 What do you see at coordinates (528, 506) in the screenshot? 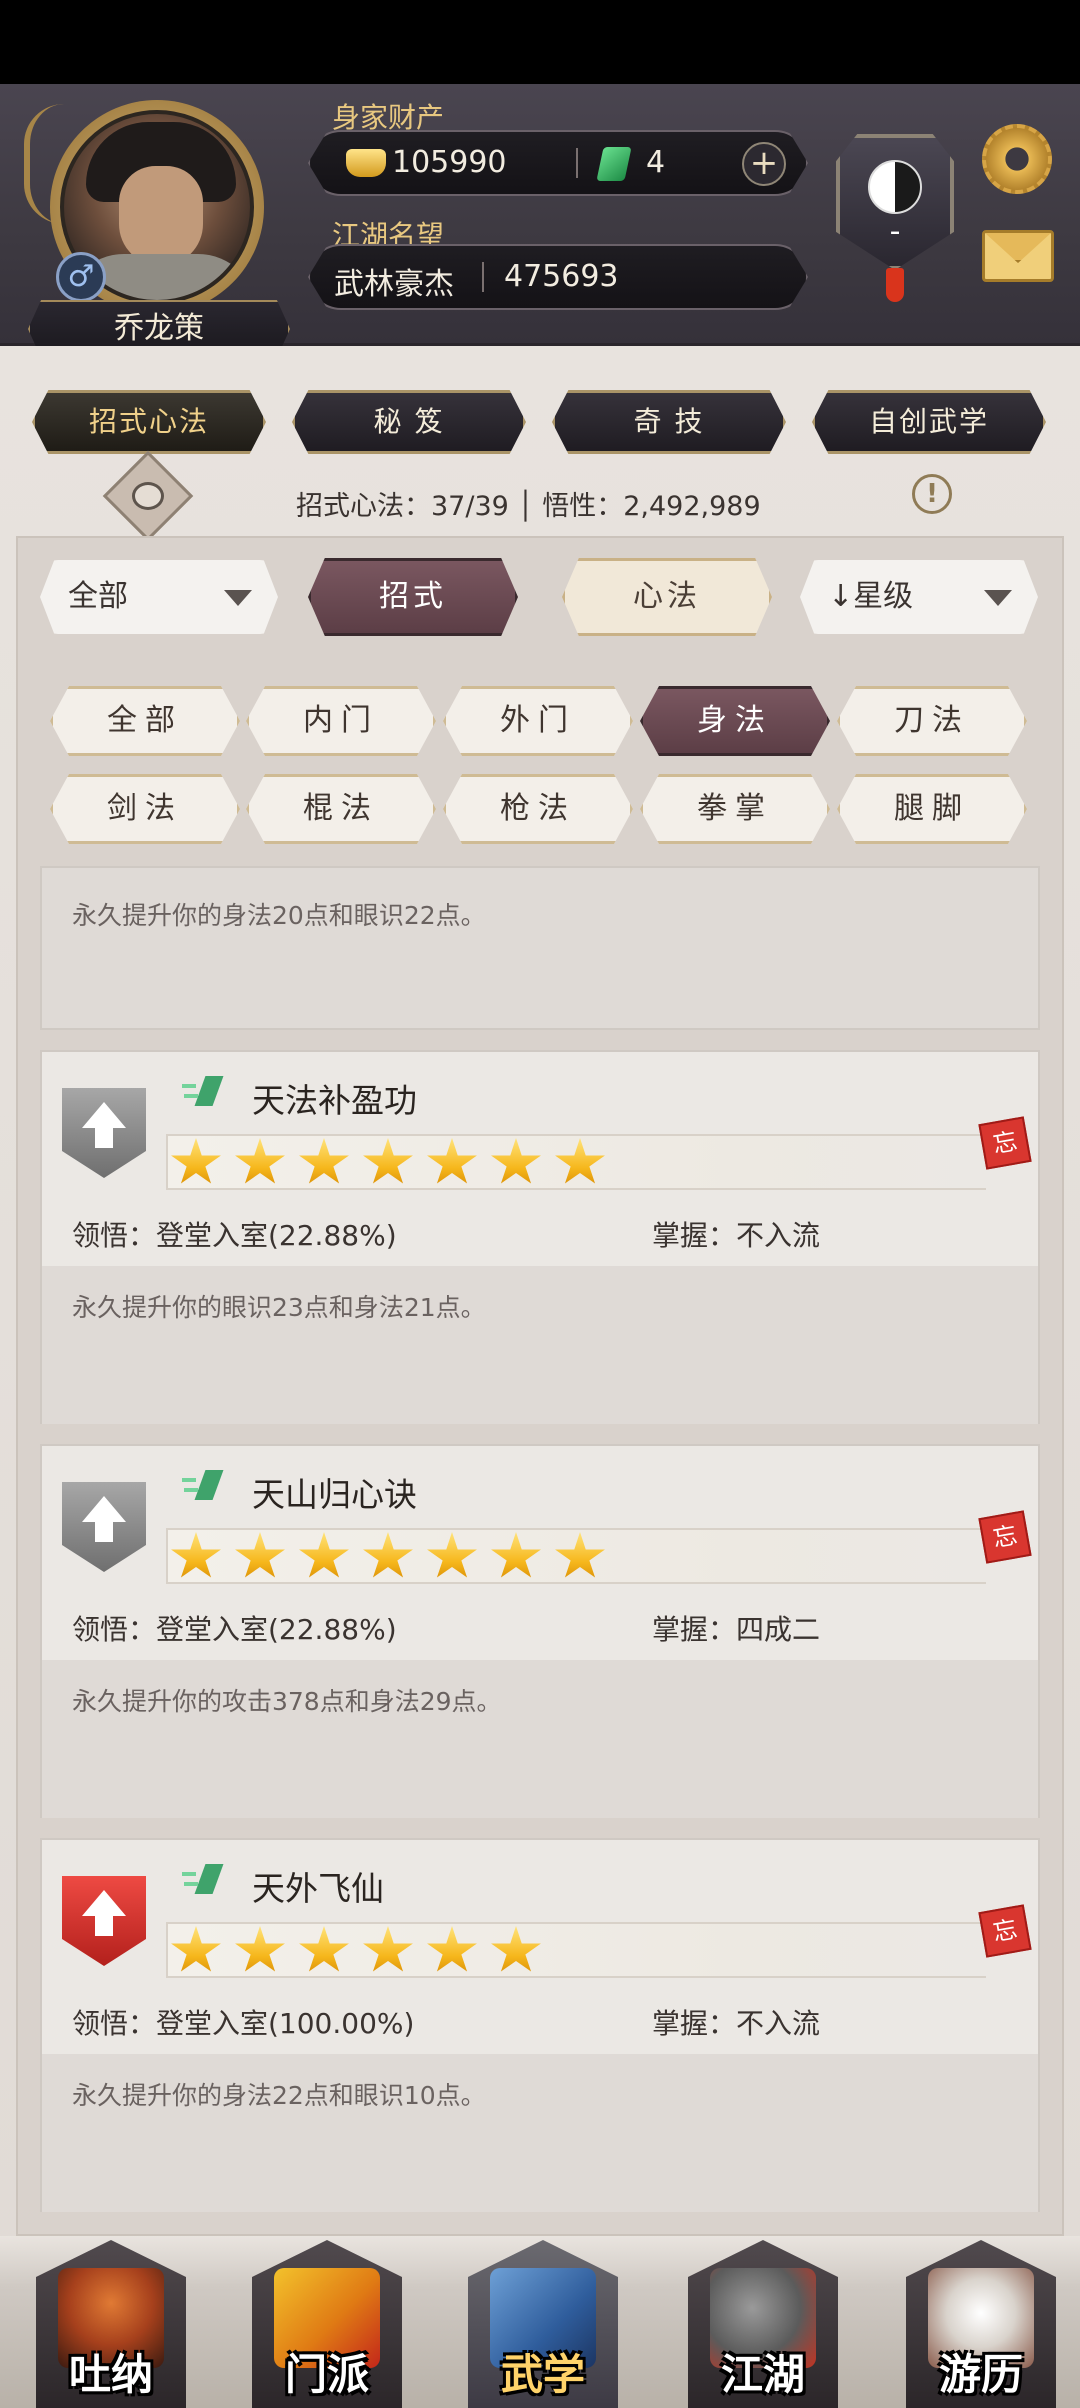
I see `skill-stats: 招式心法：37/39 │ 悟性：2,492,989` at bounding box center [528, 506].